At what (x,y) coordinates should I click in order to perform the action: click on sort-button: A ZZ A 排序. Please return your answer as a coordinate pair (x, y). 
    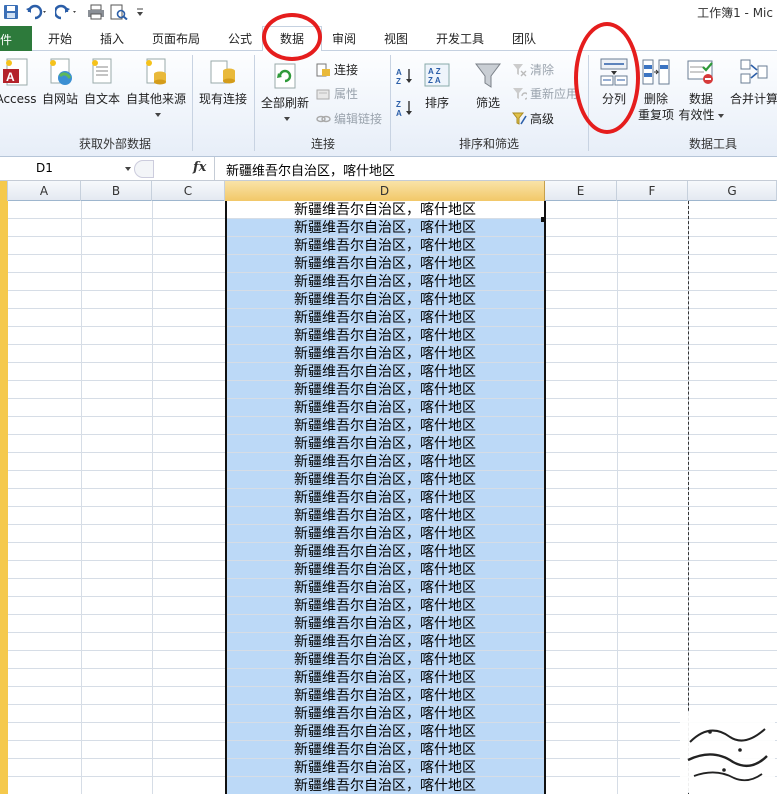
    Looking at the image, I should click on (437, 86).